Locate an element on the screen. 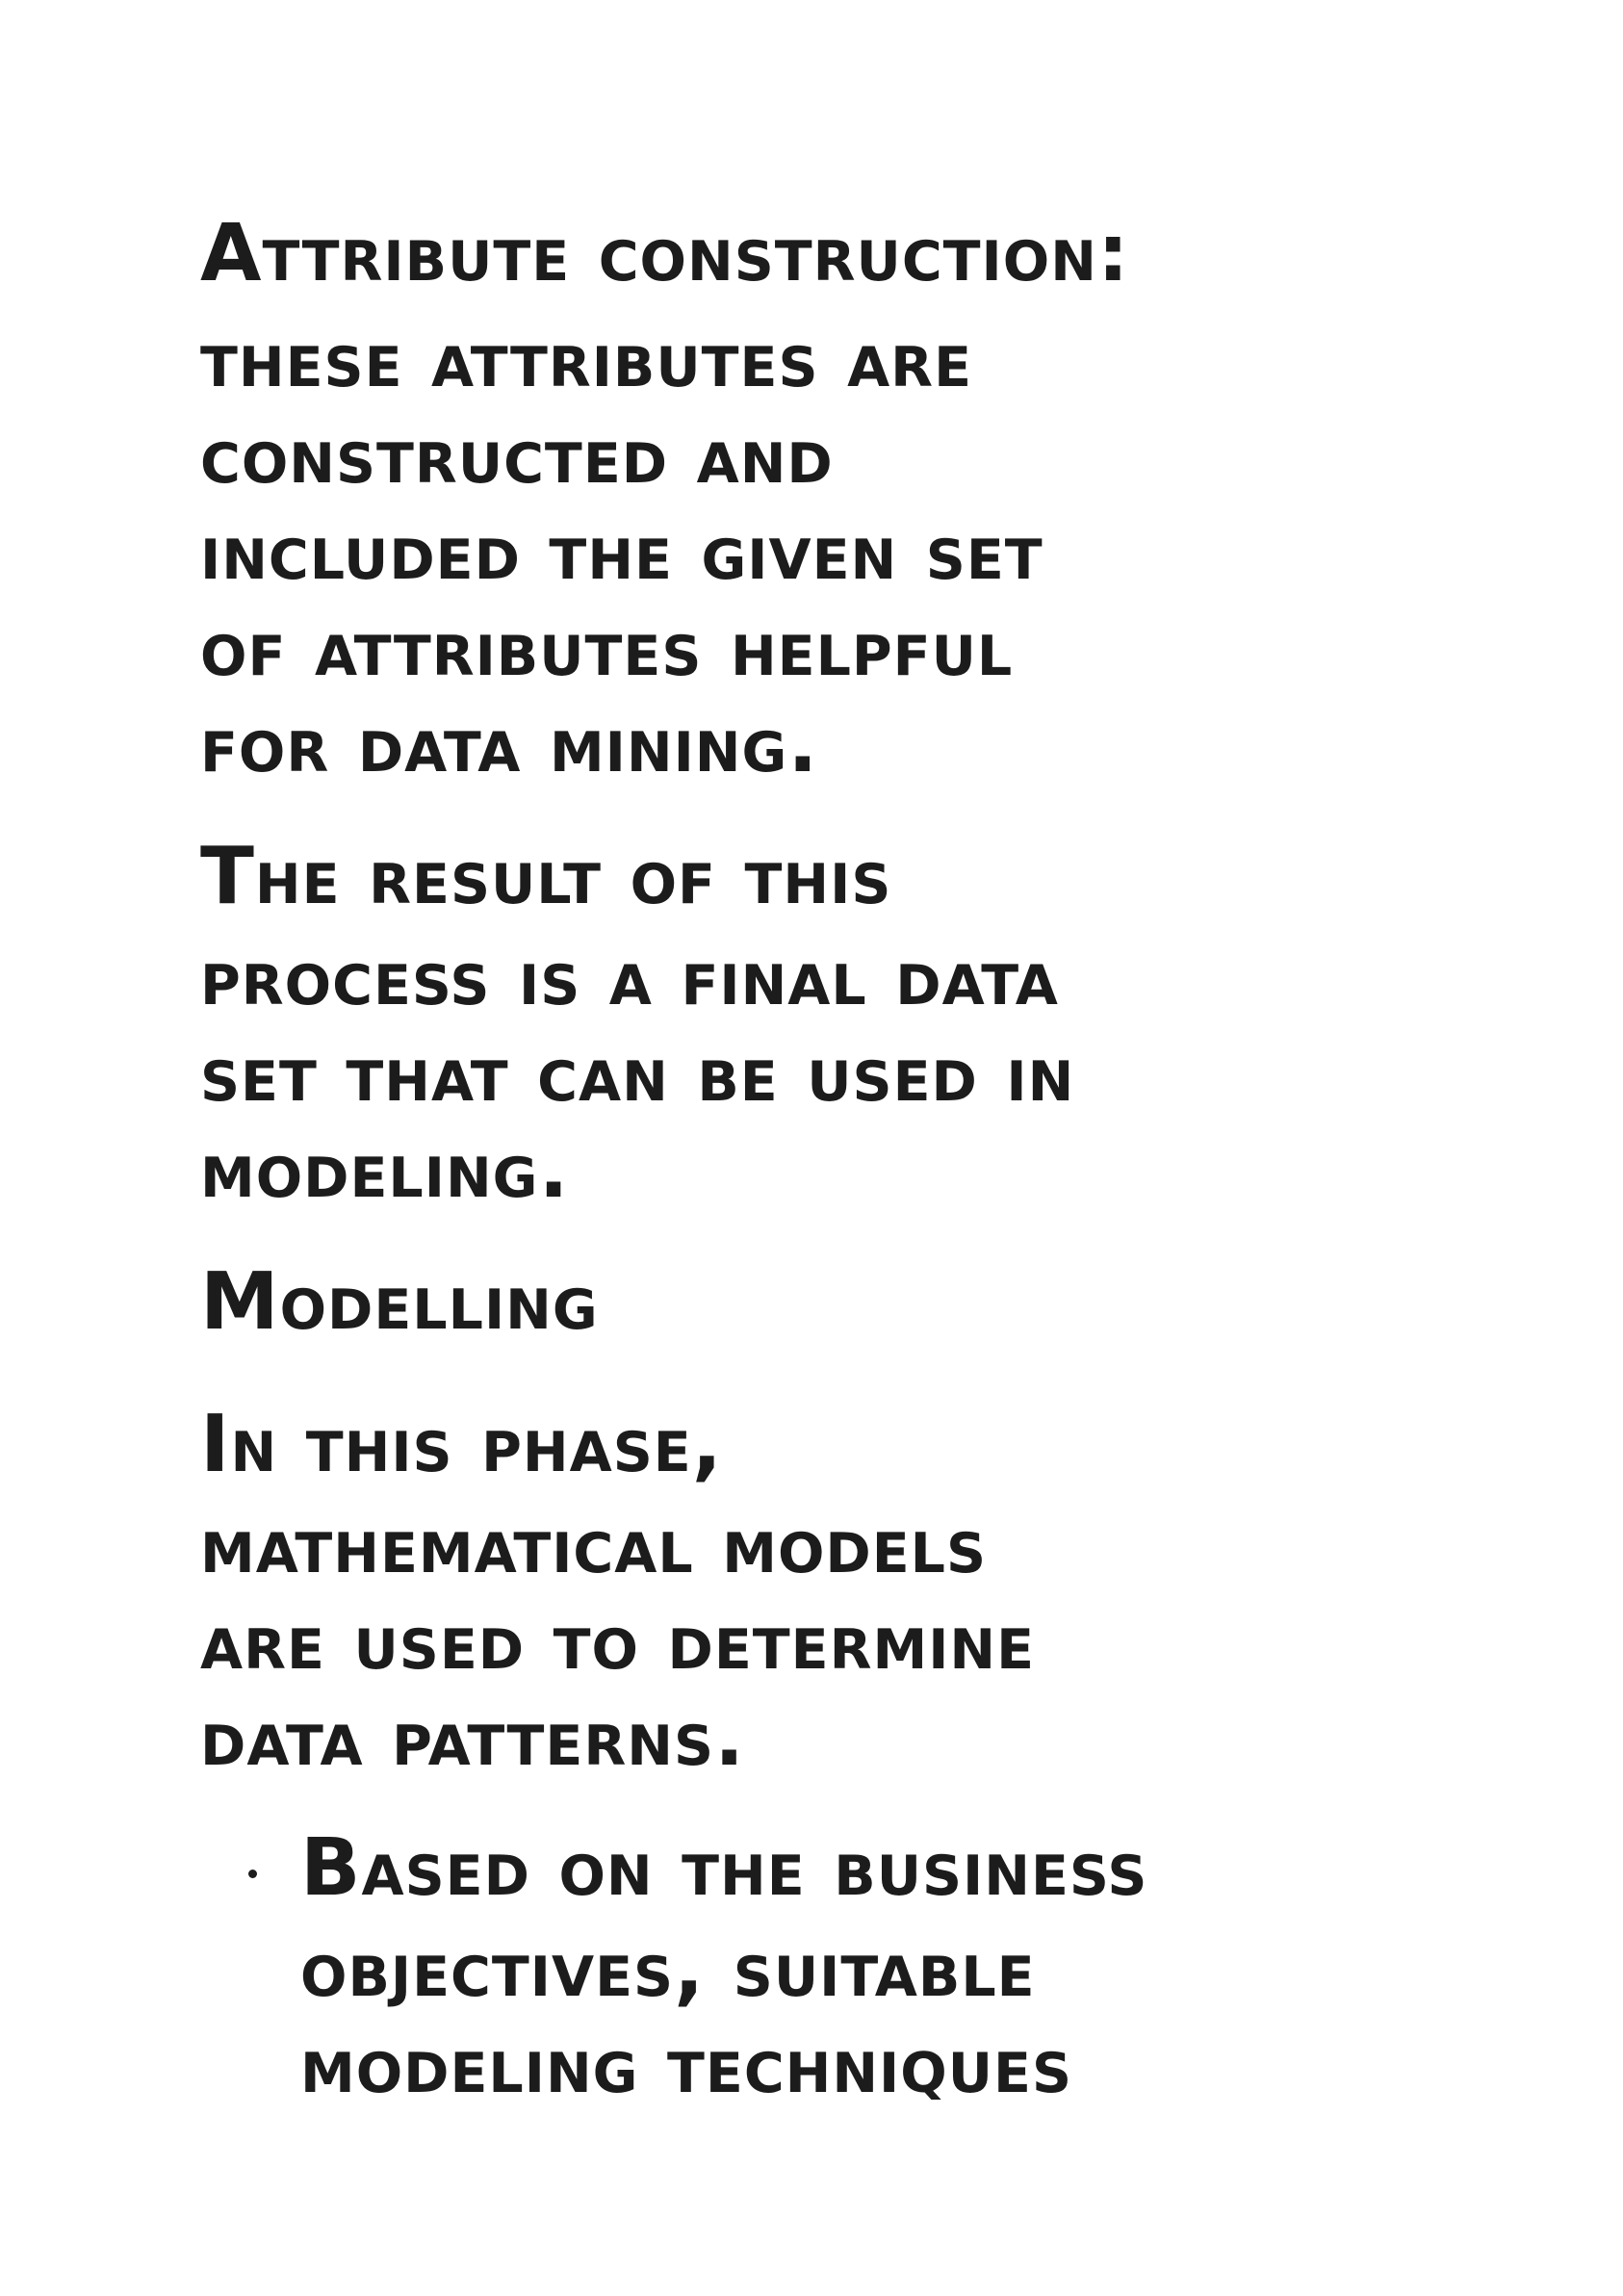 This screenshot has height=2296, width=1623. bullet-icon is located at coordinates (253, 1874).